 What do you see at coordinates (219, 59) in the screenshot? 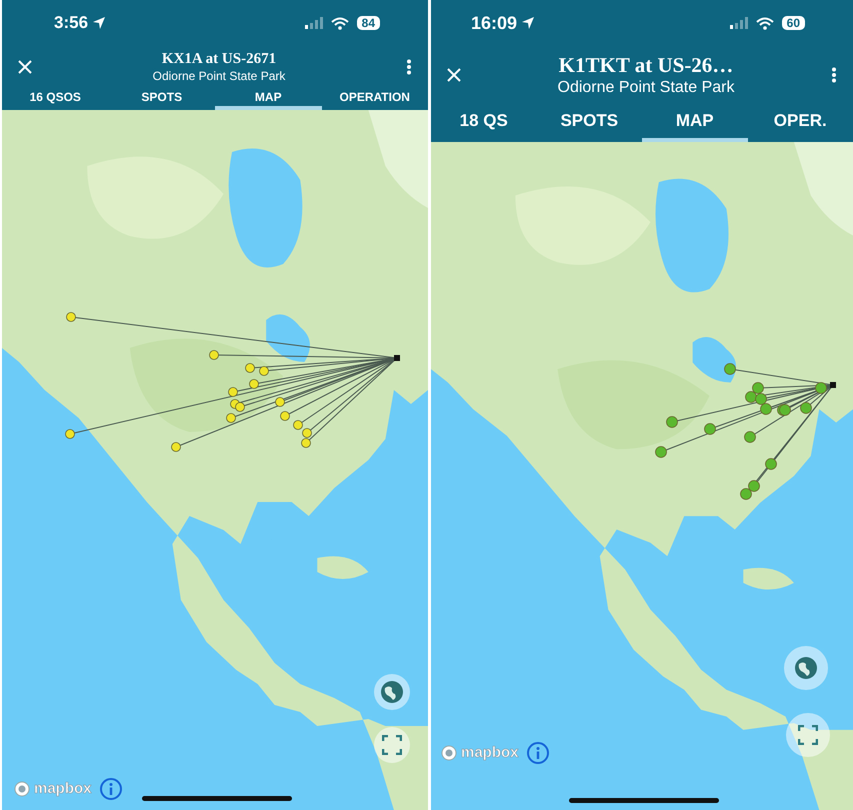
I see `screen-title: KX1A at US-2671` at bounding box center [219, 59].